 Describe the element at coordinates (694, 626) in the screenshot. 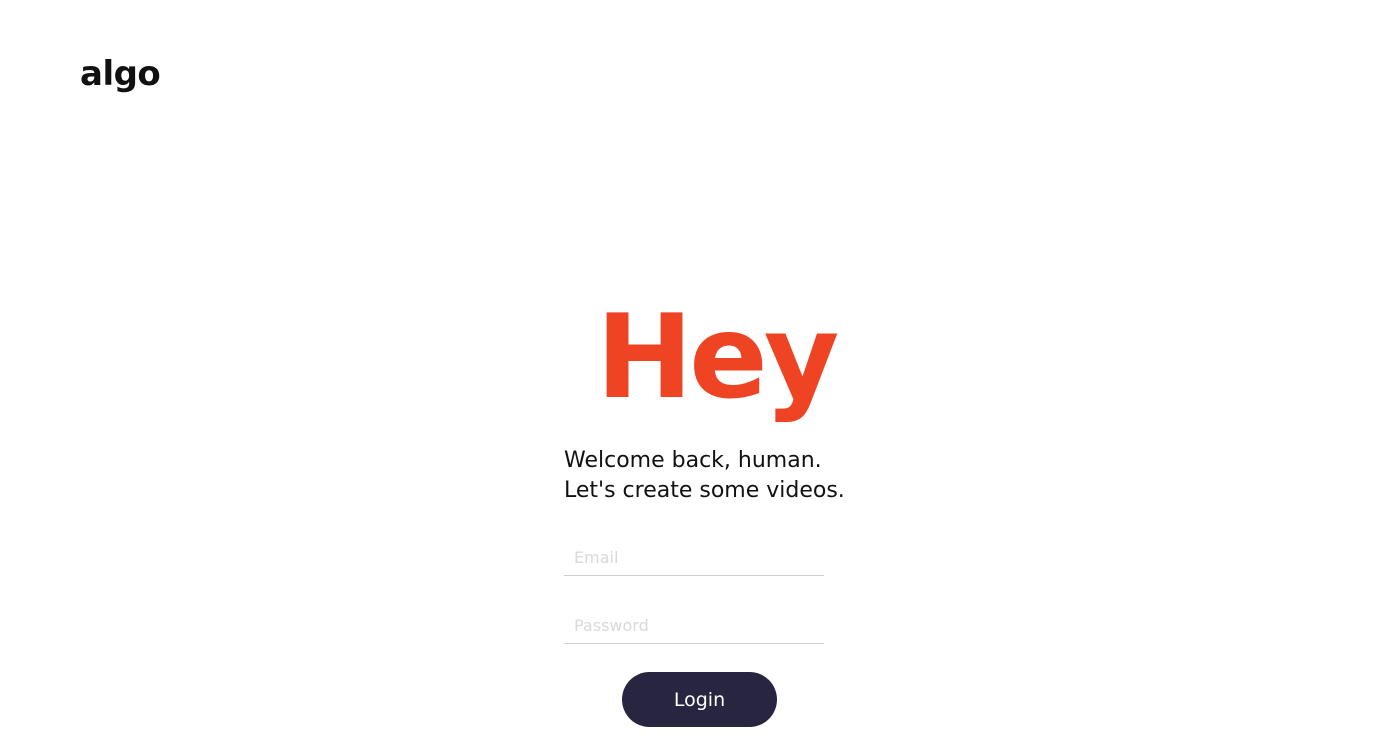

I see `password-field` at that location.